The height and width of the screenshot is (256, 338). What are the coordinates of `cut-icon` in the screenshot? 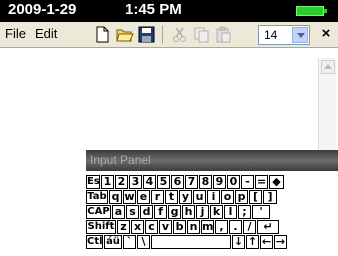 It's located at (179, 34).